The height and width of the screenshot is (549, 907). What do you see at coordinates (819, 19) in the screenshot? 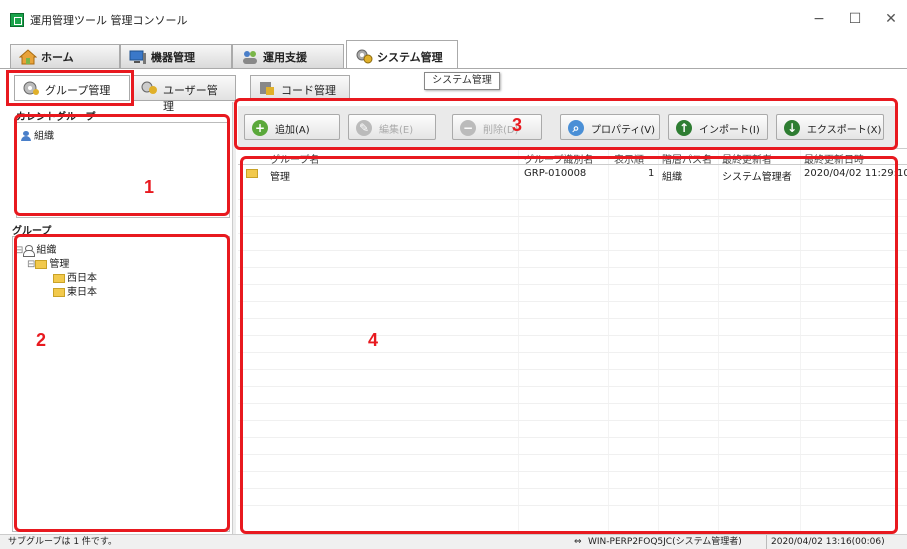
I see `minimize-button: −` at bounding box center [819, 19].